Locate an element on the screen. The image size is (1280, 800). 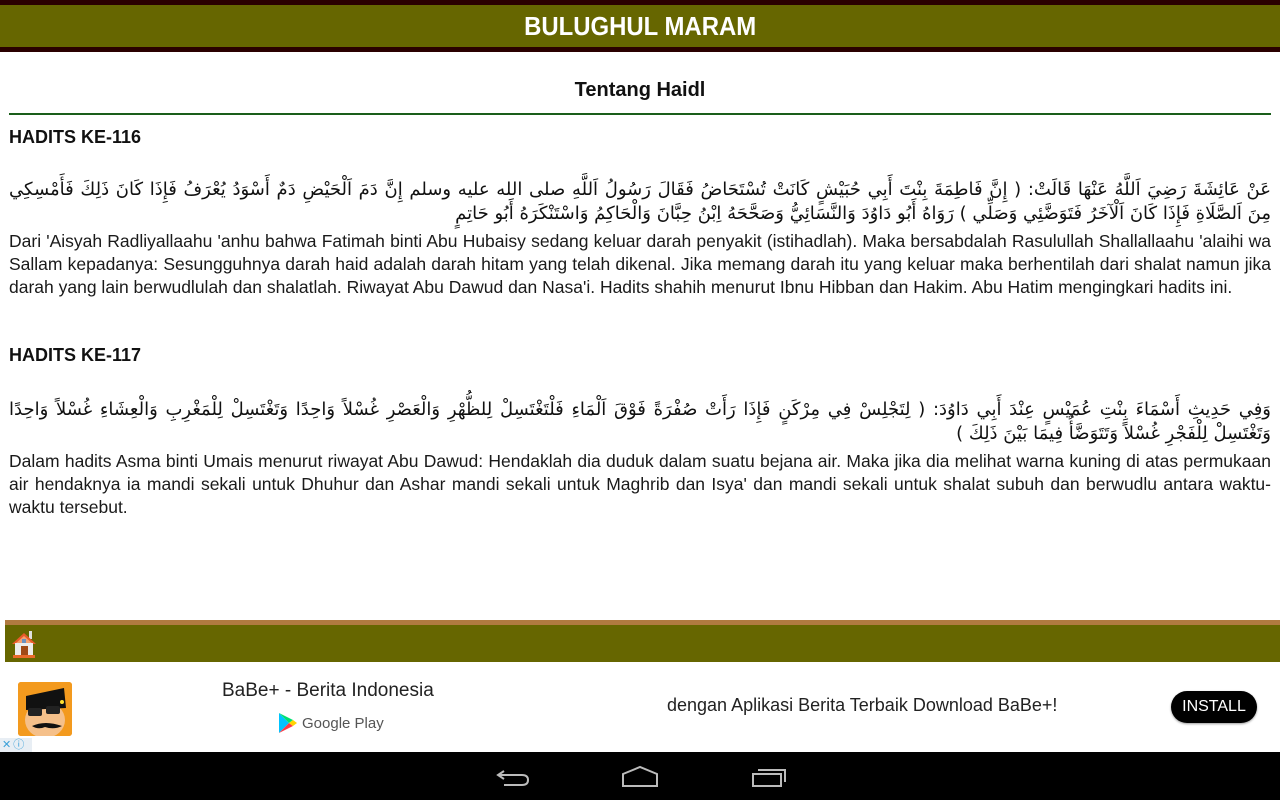
back-icon is located at coordinates (514, 777).